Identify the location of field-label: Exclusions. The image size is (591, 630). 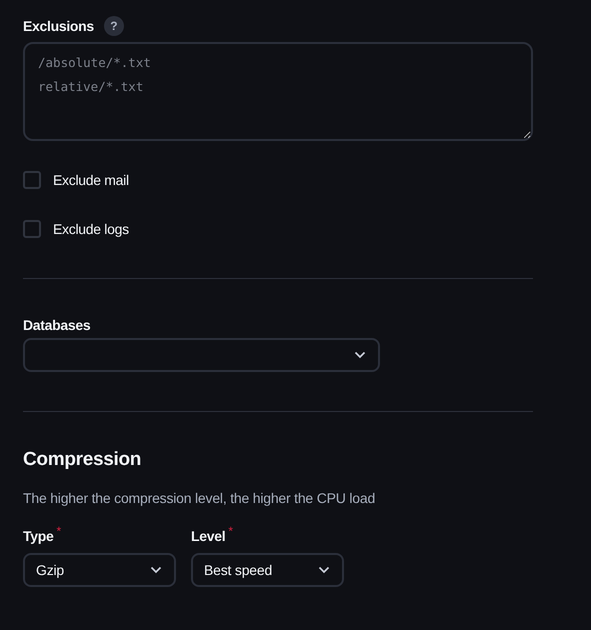
(58, 26).